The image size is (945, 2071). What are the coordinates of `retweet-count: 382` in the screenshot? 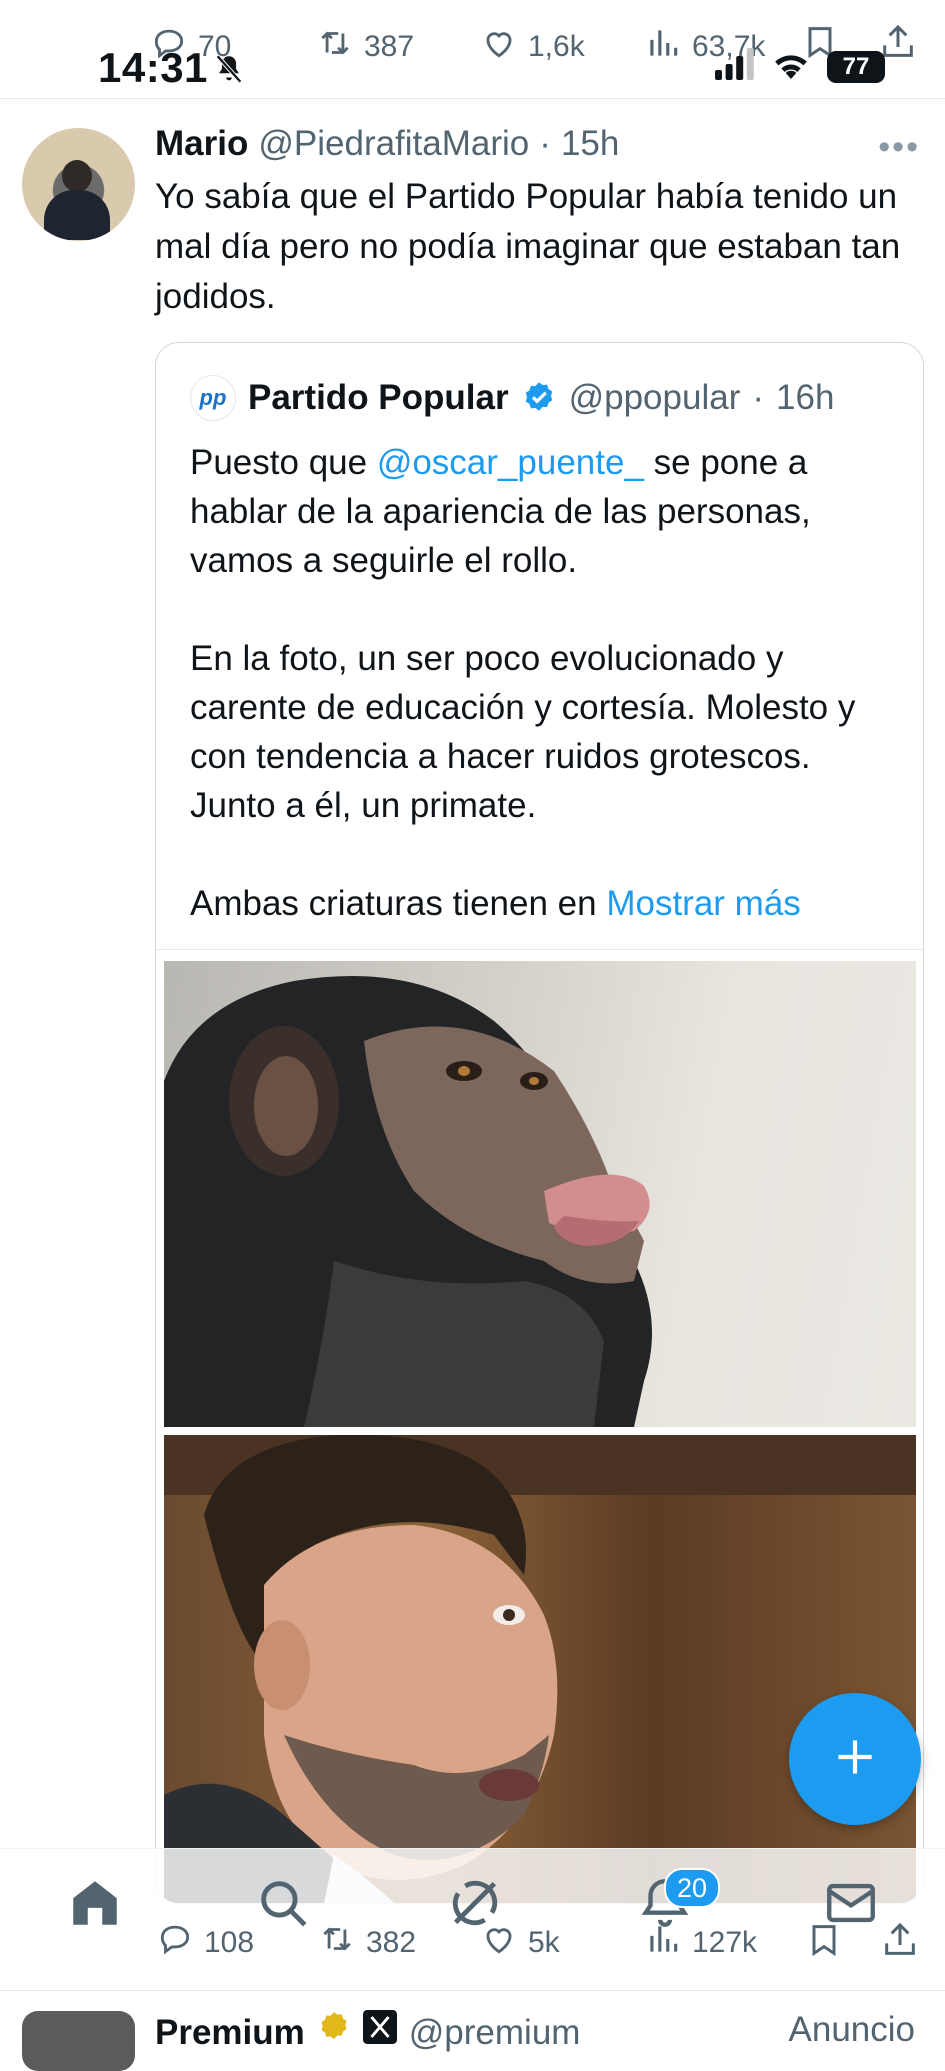 It's located at (391, 1942).